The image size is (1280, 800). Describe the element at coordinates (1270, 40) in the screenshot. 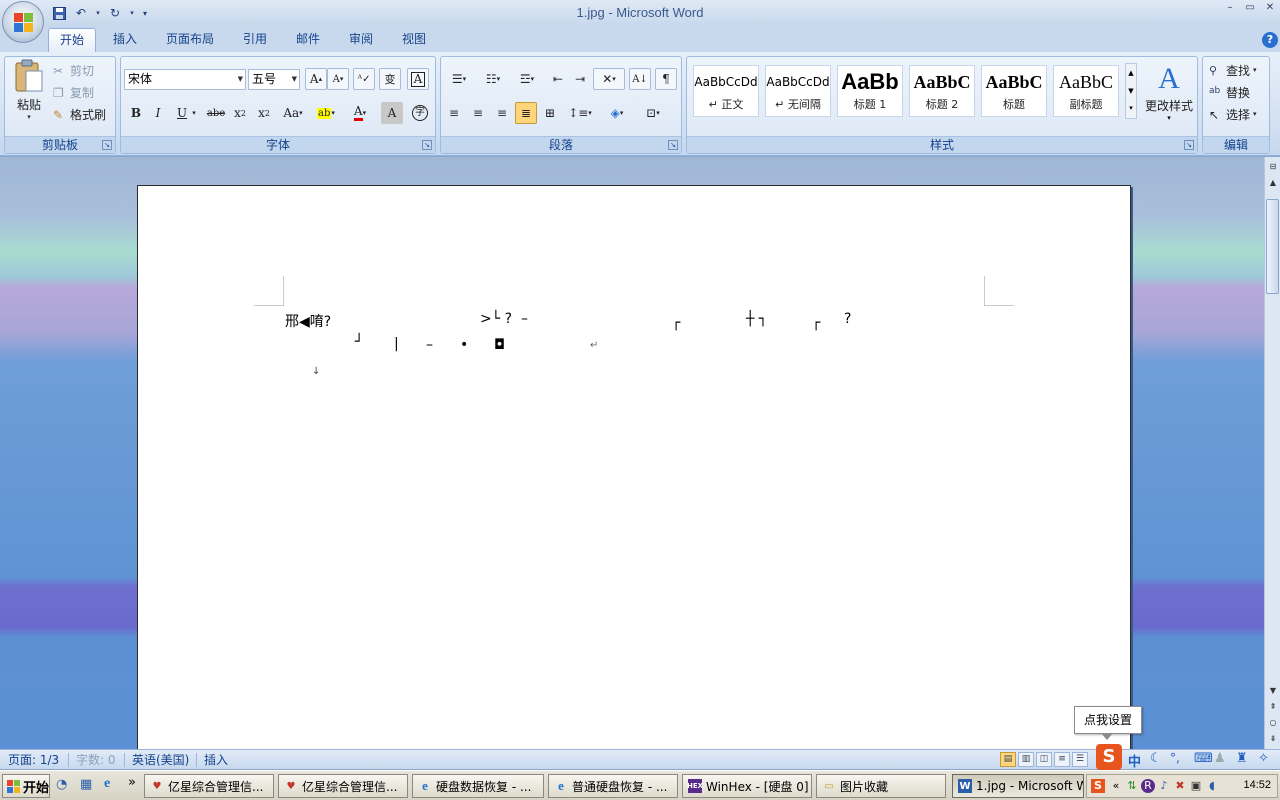

I see `help-icon: ?` at that location.